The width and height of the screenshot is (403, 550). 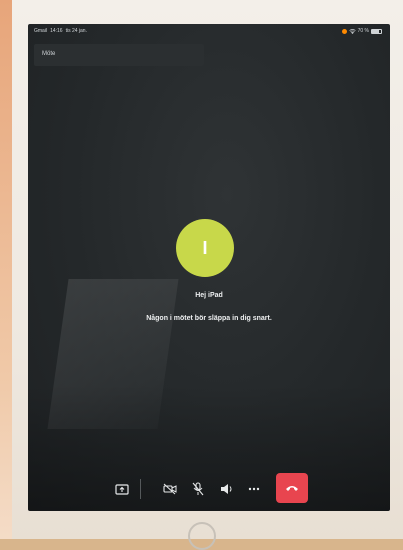 I want to click on call-controls, so click(x=213, y=488).